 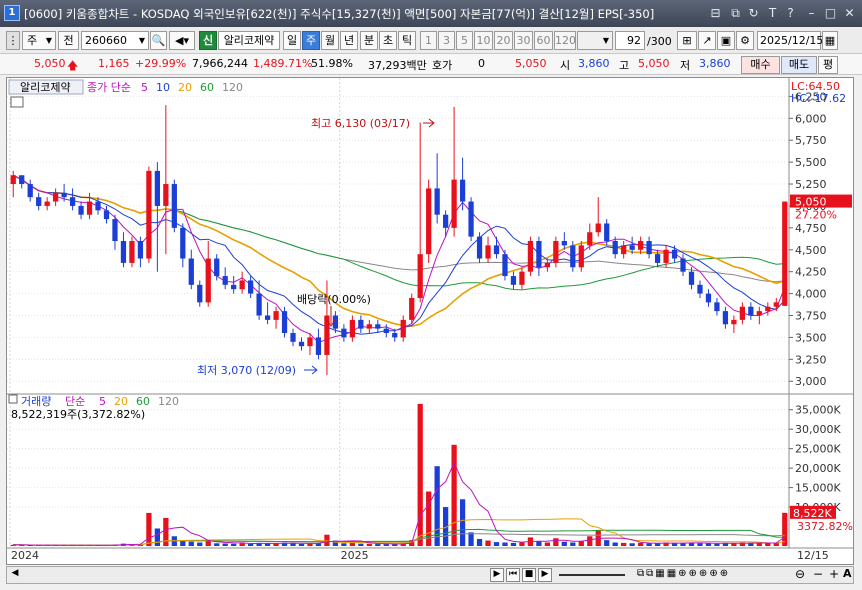 I want to click on stock-code-input: 260660 ▼, so click(x=115, y=40).